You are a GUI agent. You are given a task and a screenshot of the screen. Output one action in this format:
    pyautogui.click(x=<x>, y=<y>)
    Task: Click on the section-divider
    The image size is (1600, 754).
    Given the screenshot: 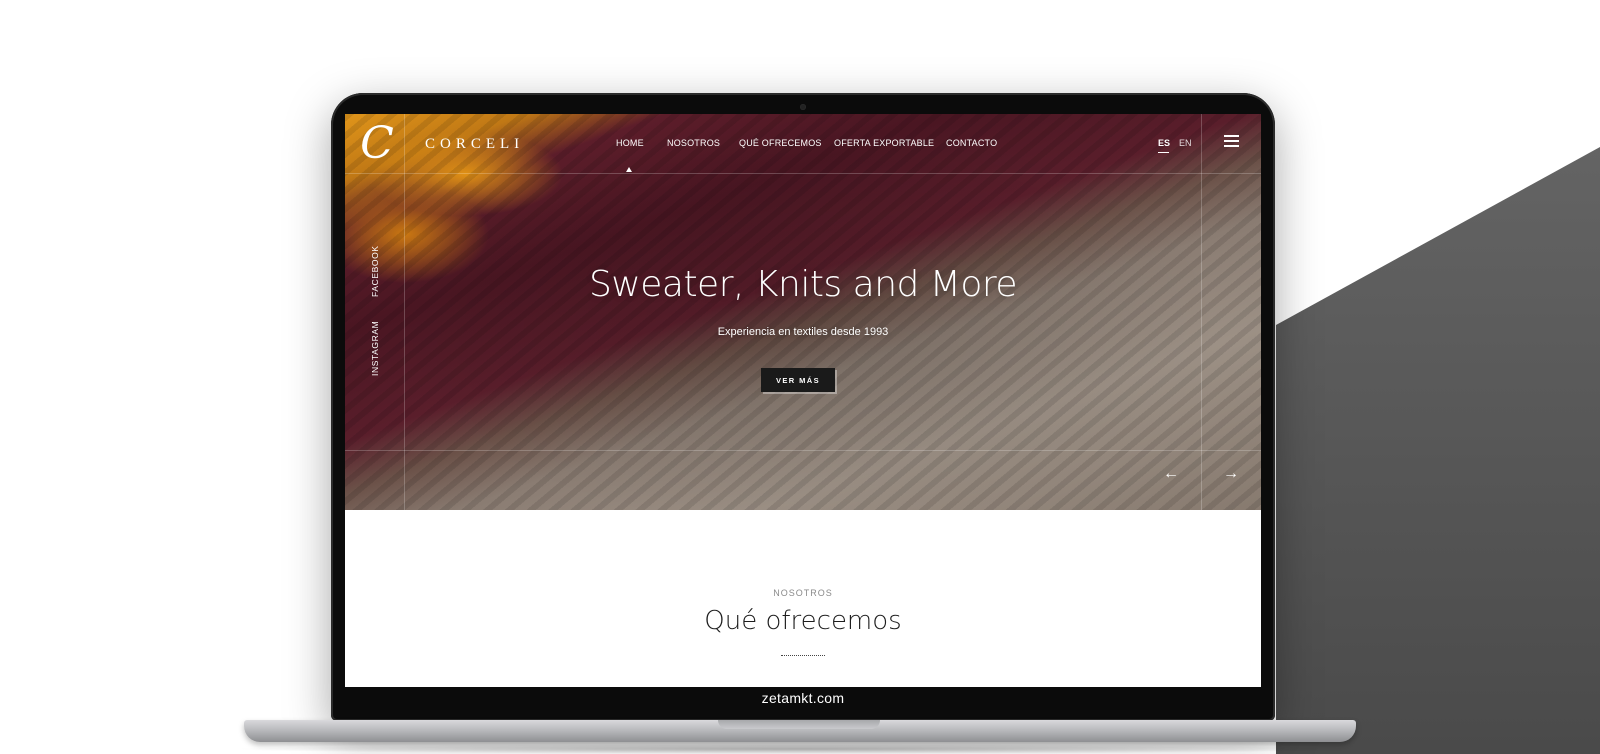 What is the action you would take?
    pyautogui.click(x=803, y=655)
    